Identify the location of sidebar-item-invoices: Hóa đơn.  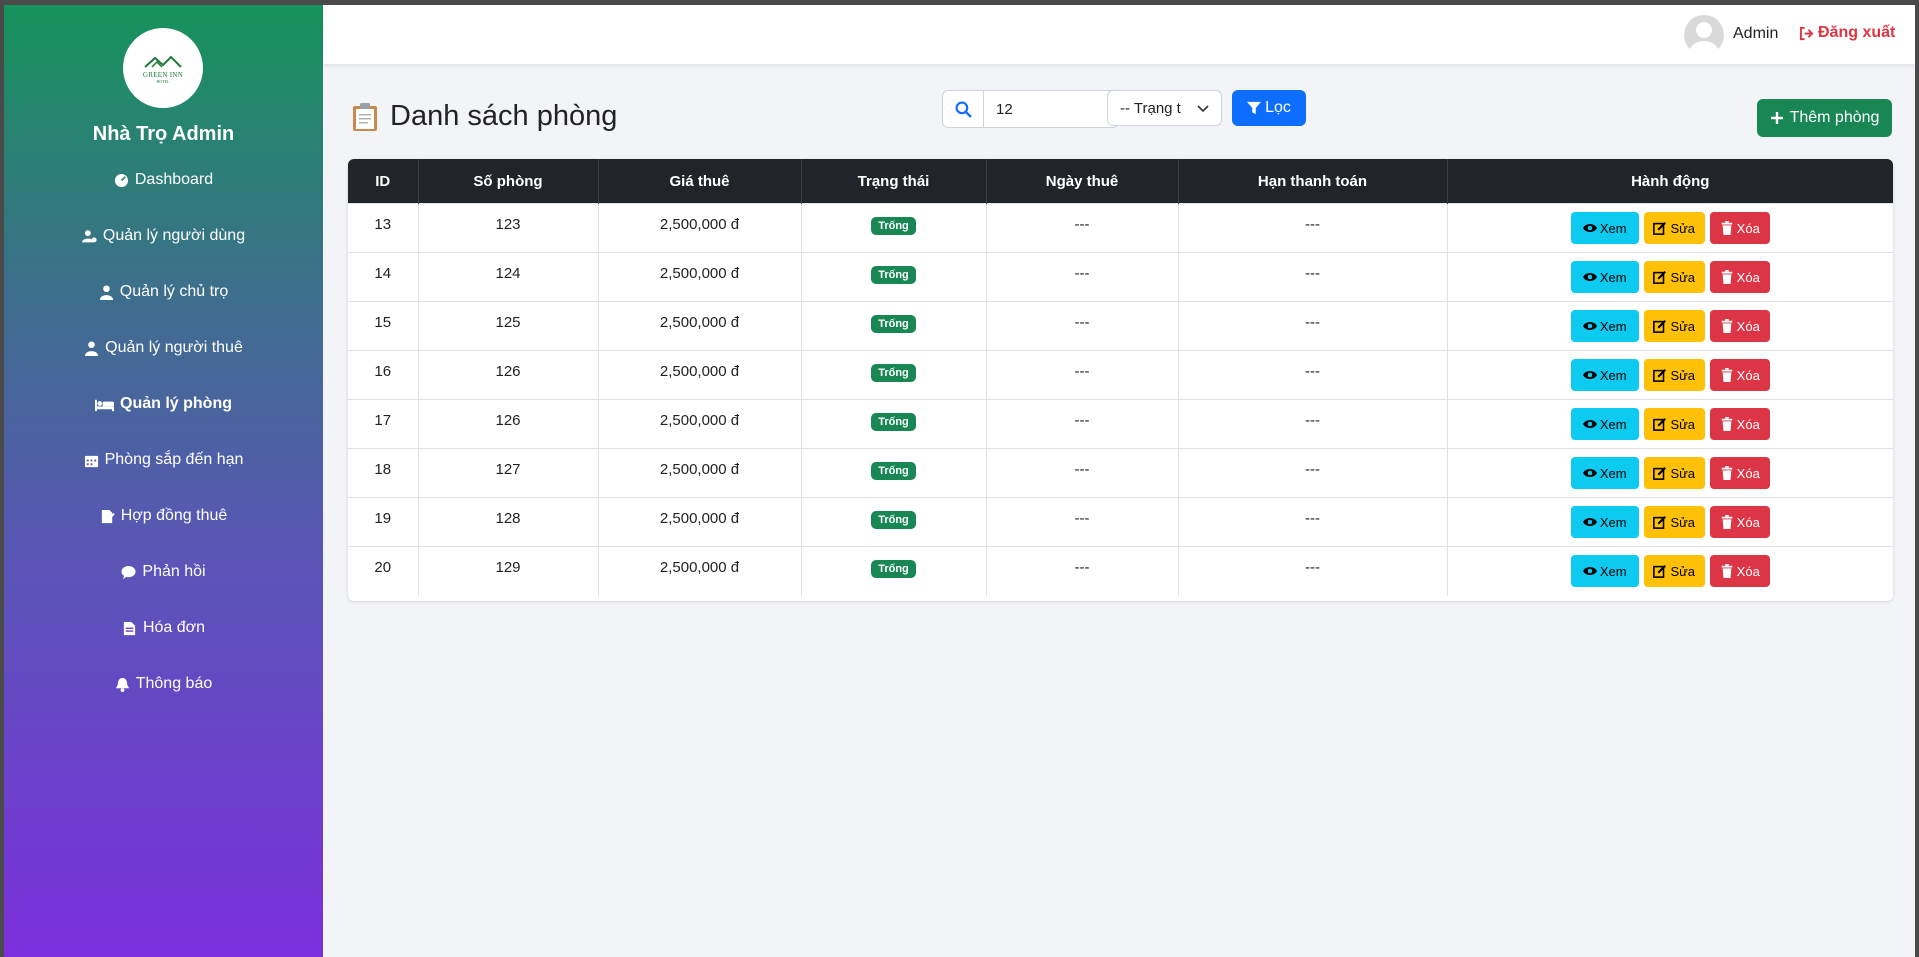
(163, 628).